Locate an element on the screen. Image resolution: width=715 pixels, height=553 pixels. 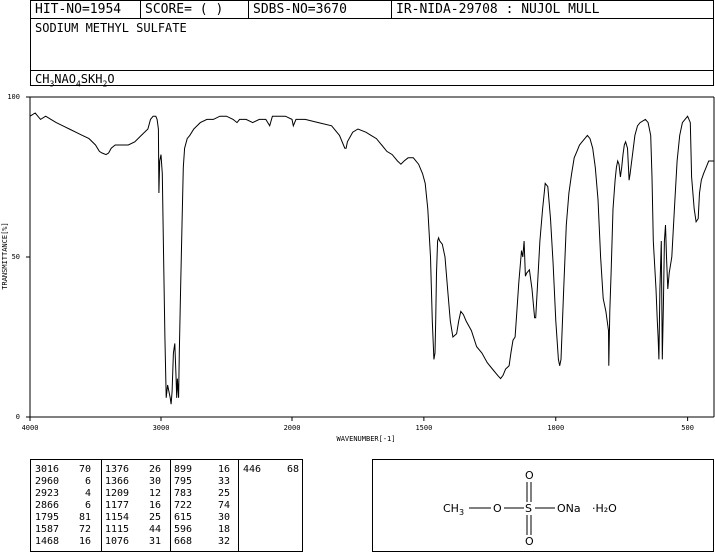
bottom-oxygen: O is located at coordinates (529, 541).